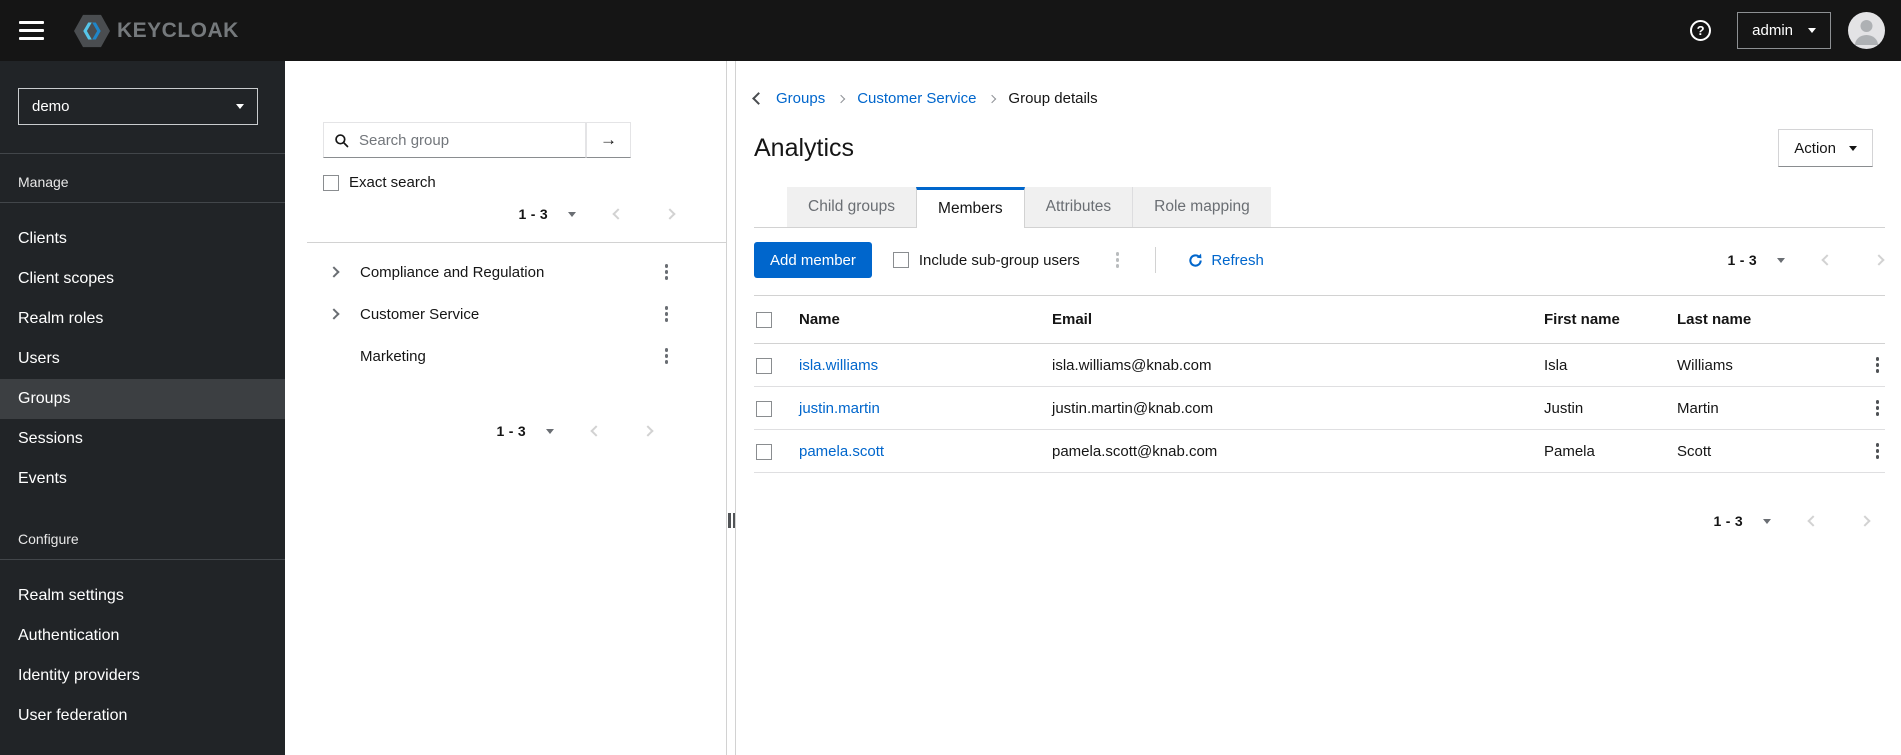  I want to click on member-first-name: Isla, so click(1556, 365).